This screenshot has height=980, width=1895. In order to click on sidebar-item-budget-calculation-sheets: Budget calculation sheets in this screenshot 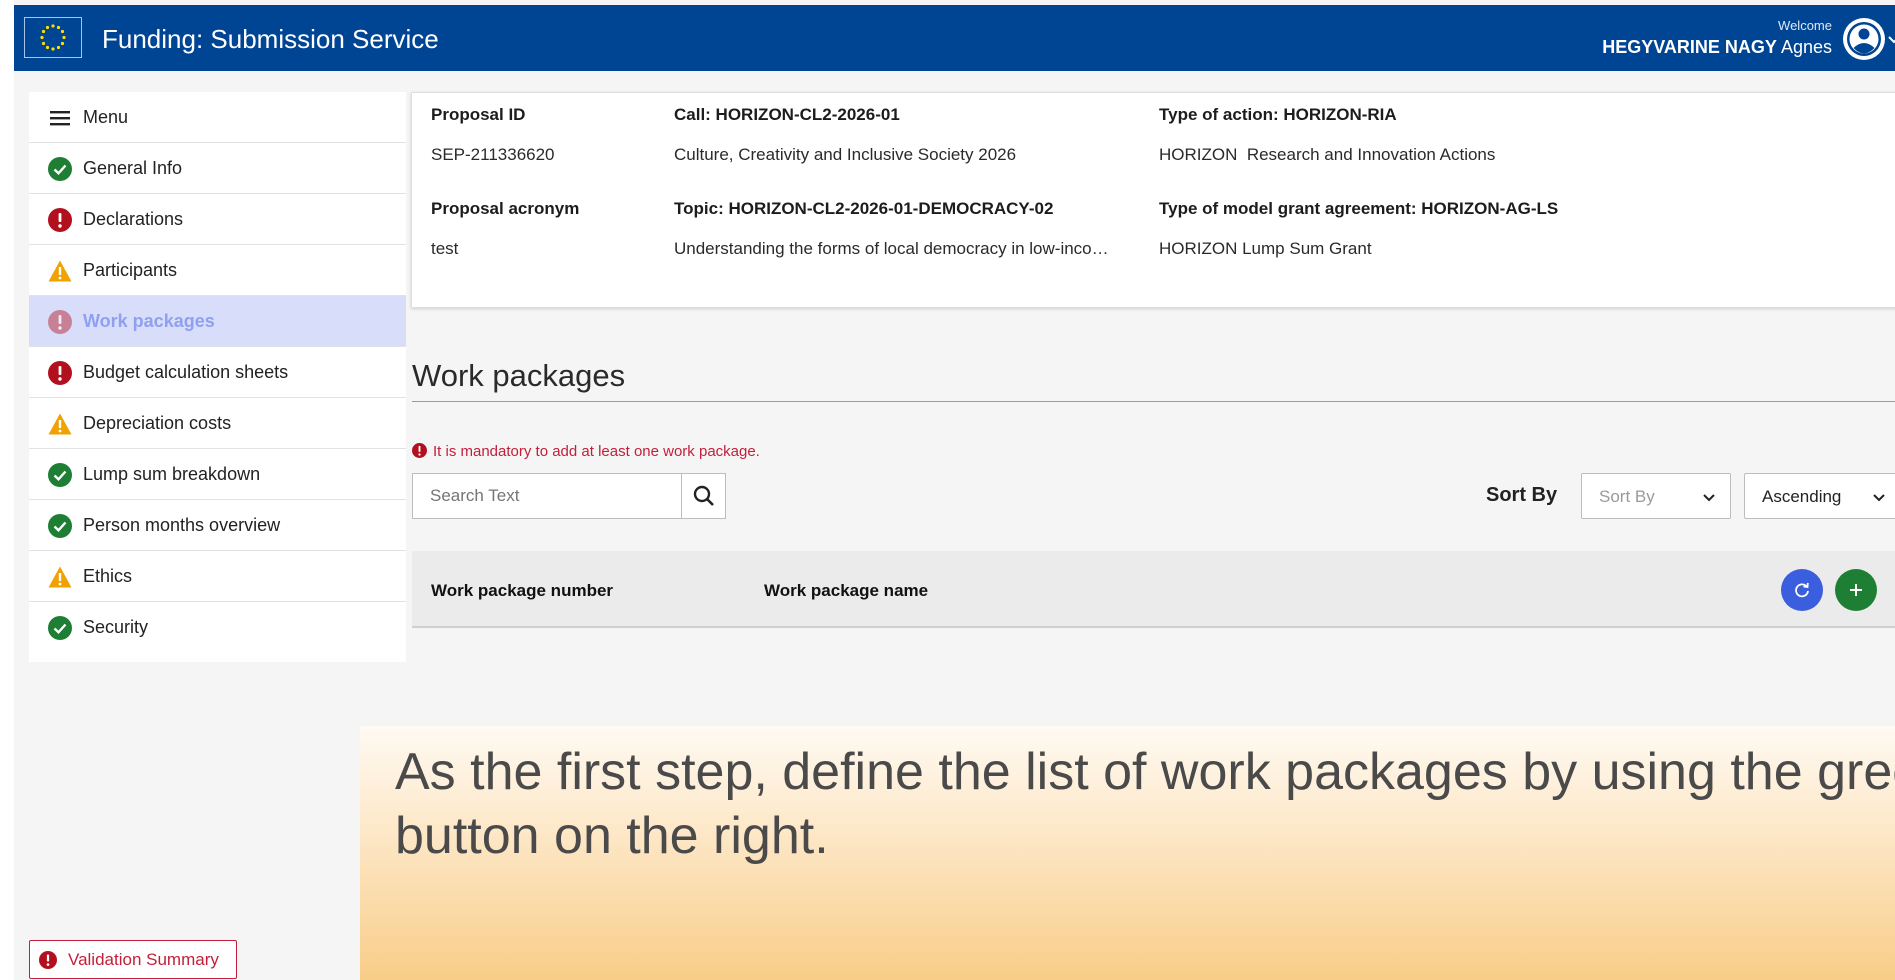, I will do `click(217, 372)`.